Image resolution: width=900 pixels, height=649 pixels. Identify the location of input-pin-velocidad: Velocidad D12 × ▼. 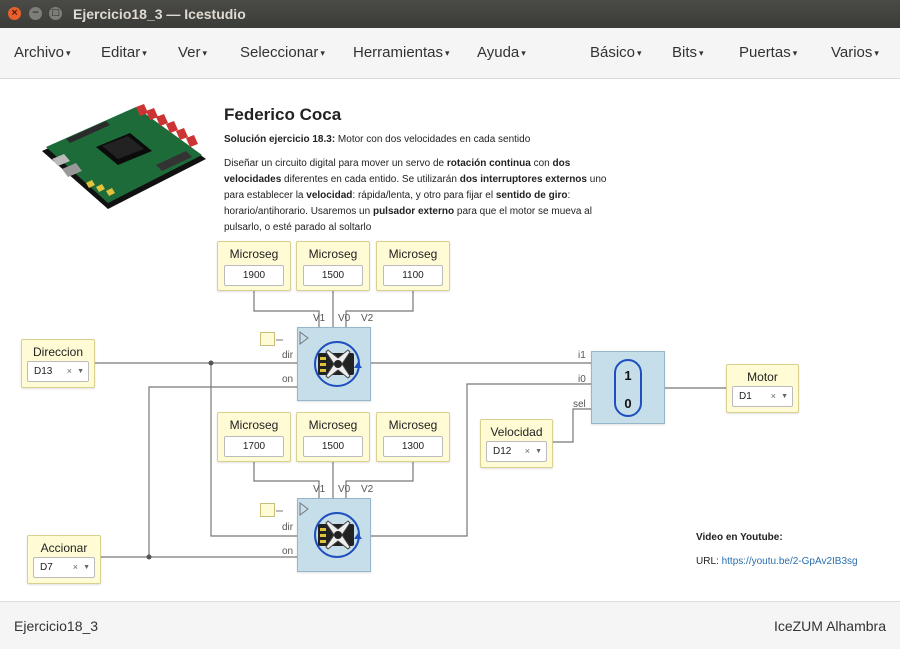
(516, 443).